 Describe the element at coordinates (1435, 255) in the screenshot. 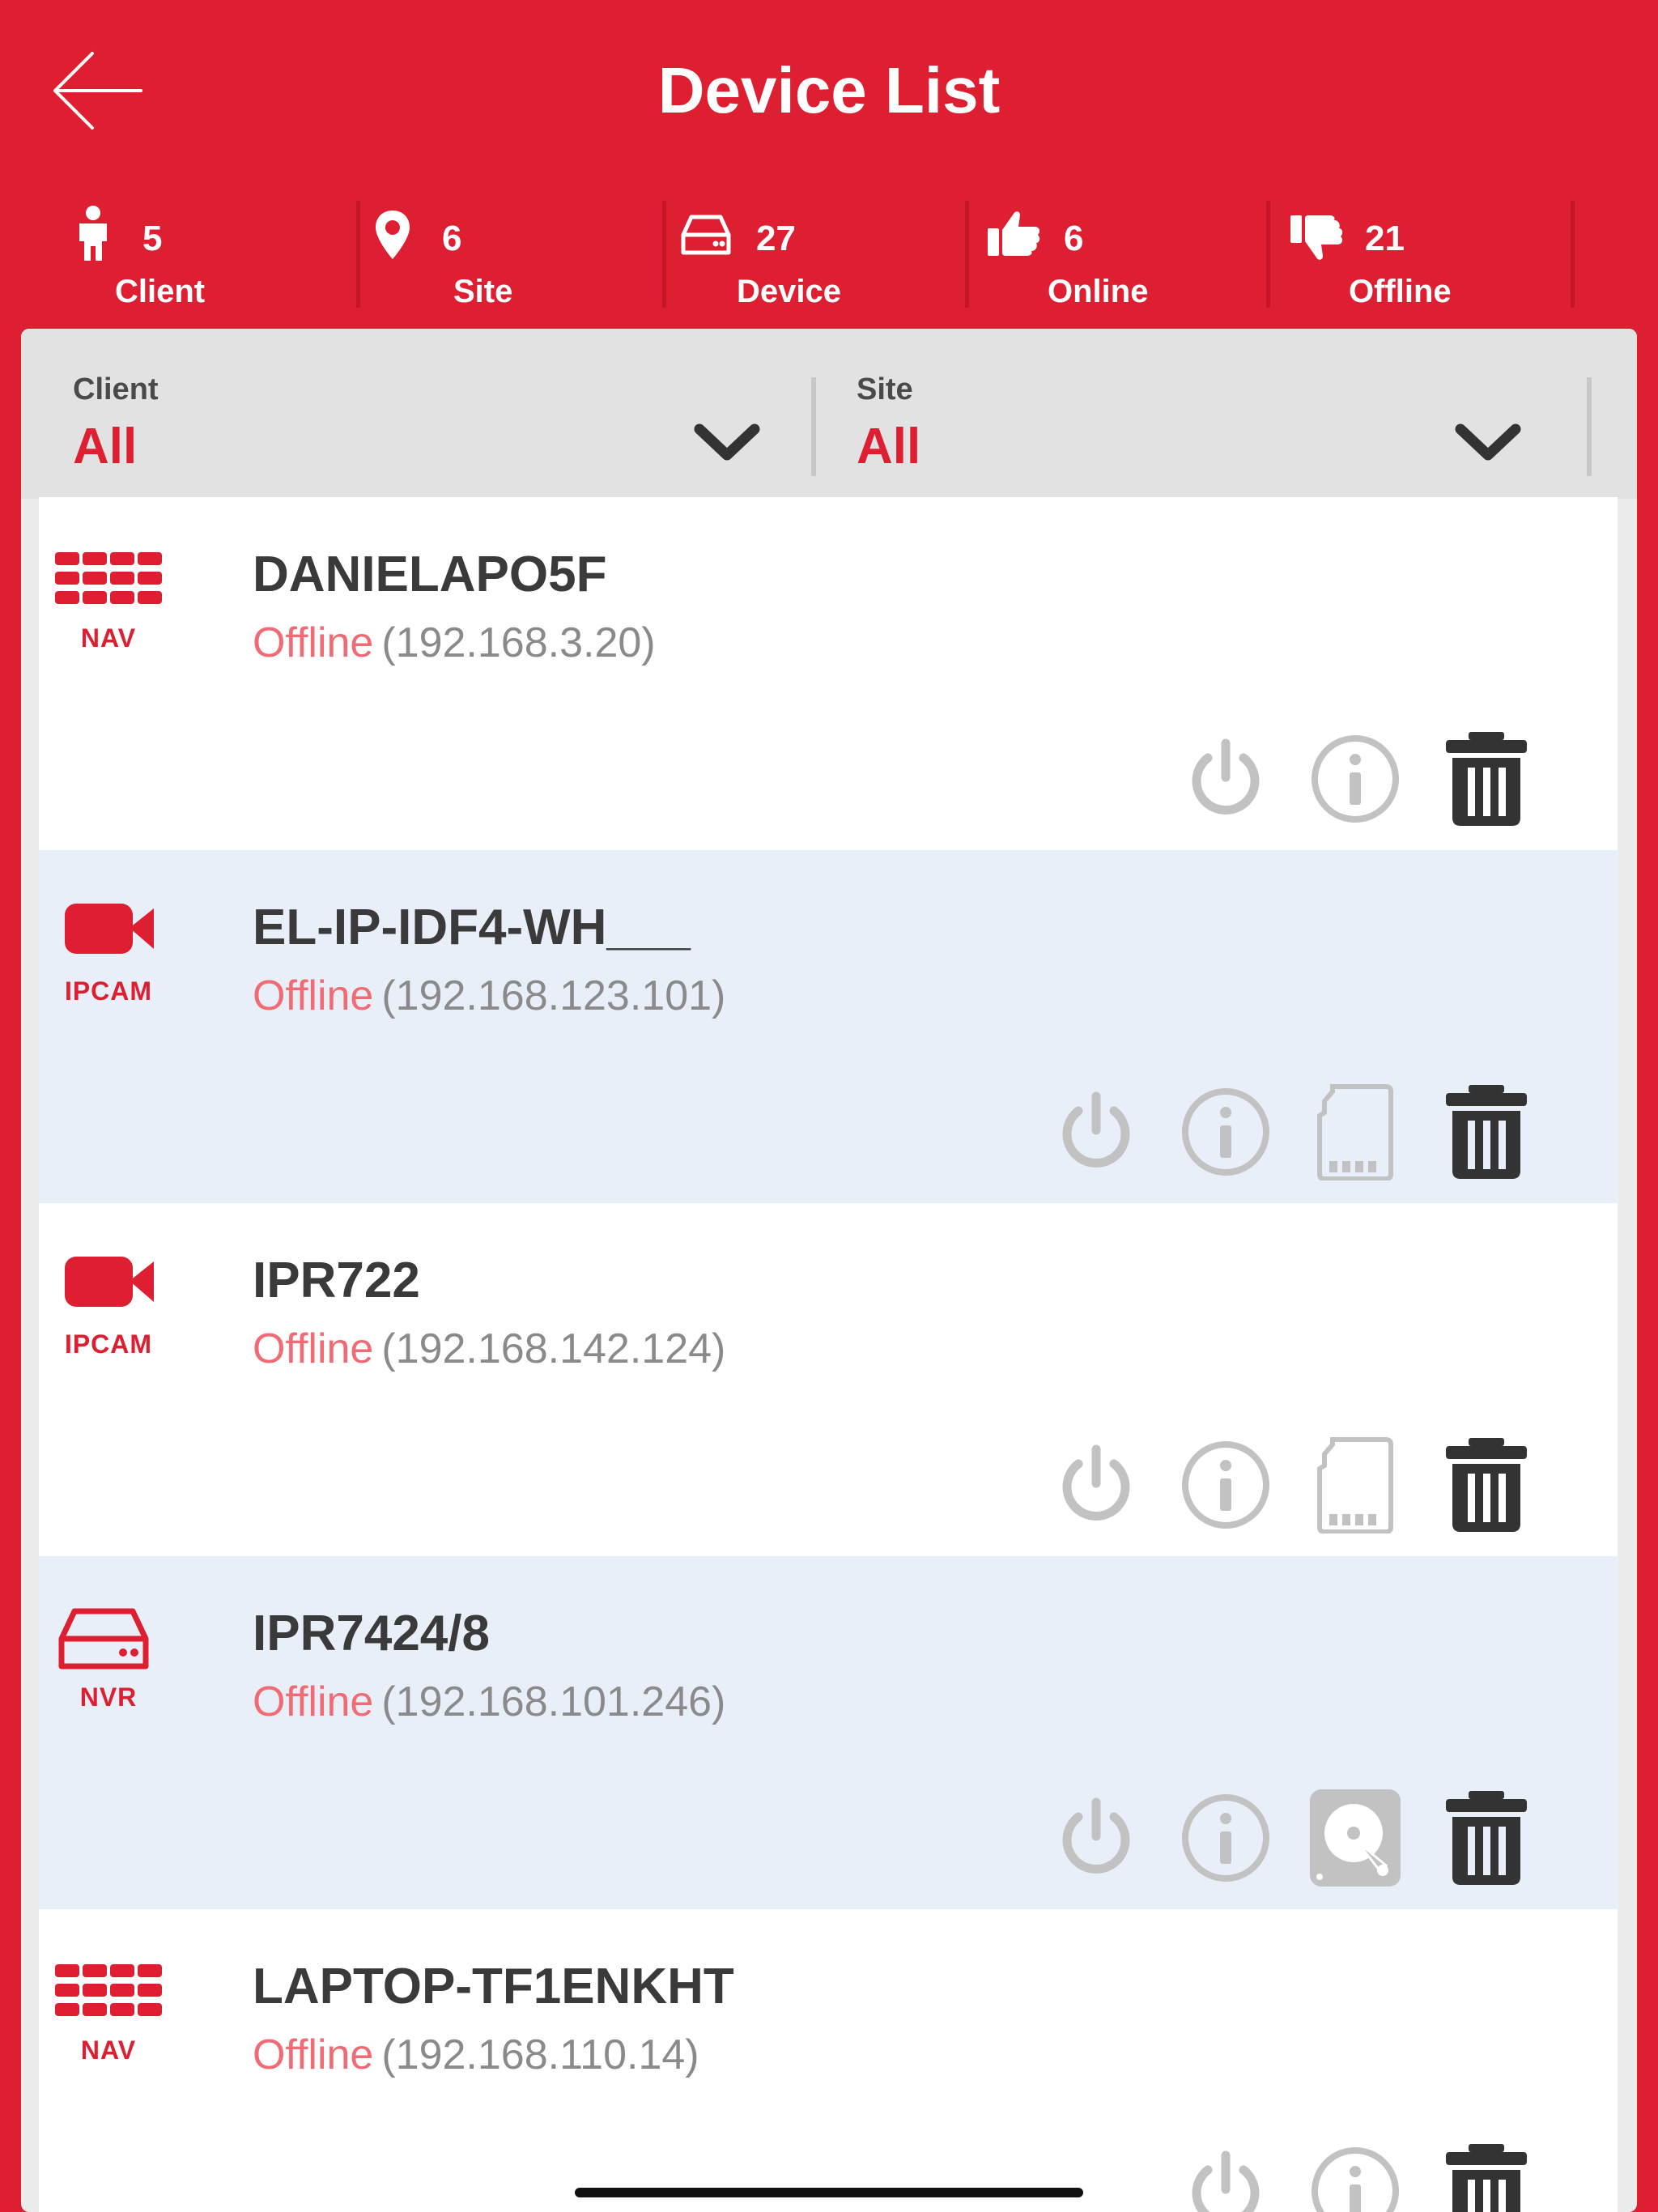

I see `stat-offline: 21 Offline` at that location.